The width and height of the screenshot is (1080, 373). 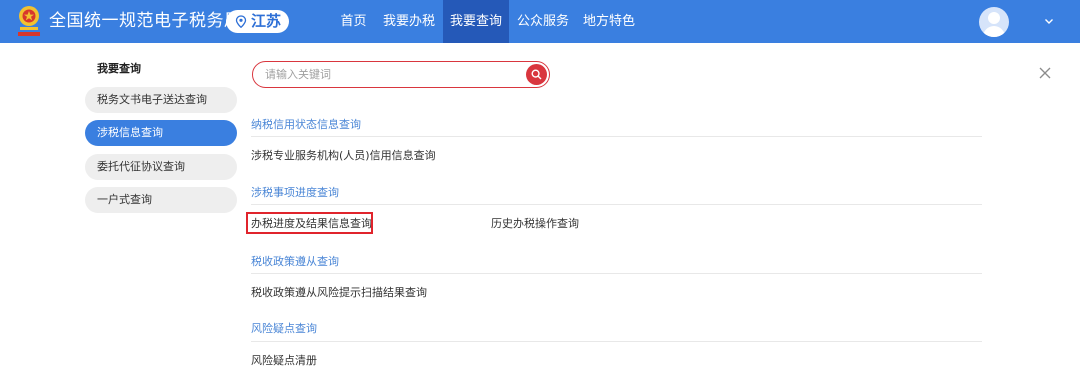 I want to click on nav-query: 我要查询, so click(x=476, y=21).